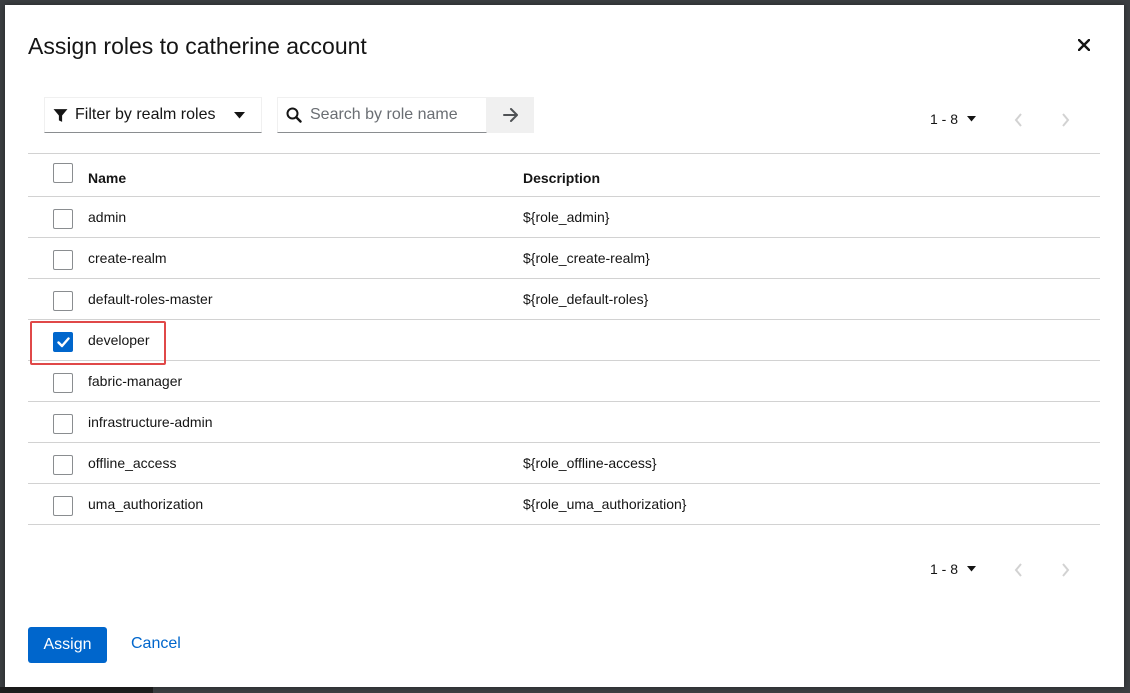 The image size is (1130, 693). I want to click on pagination-bottom: 1 - 8, so click(1020, 570).